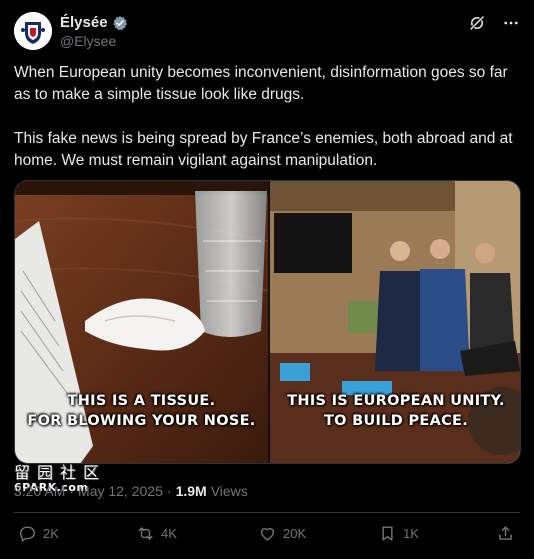 Image resolution: width=534 pixels, height=559 pixels. I want to click on like-count: 20K, so click(295, 533).